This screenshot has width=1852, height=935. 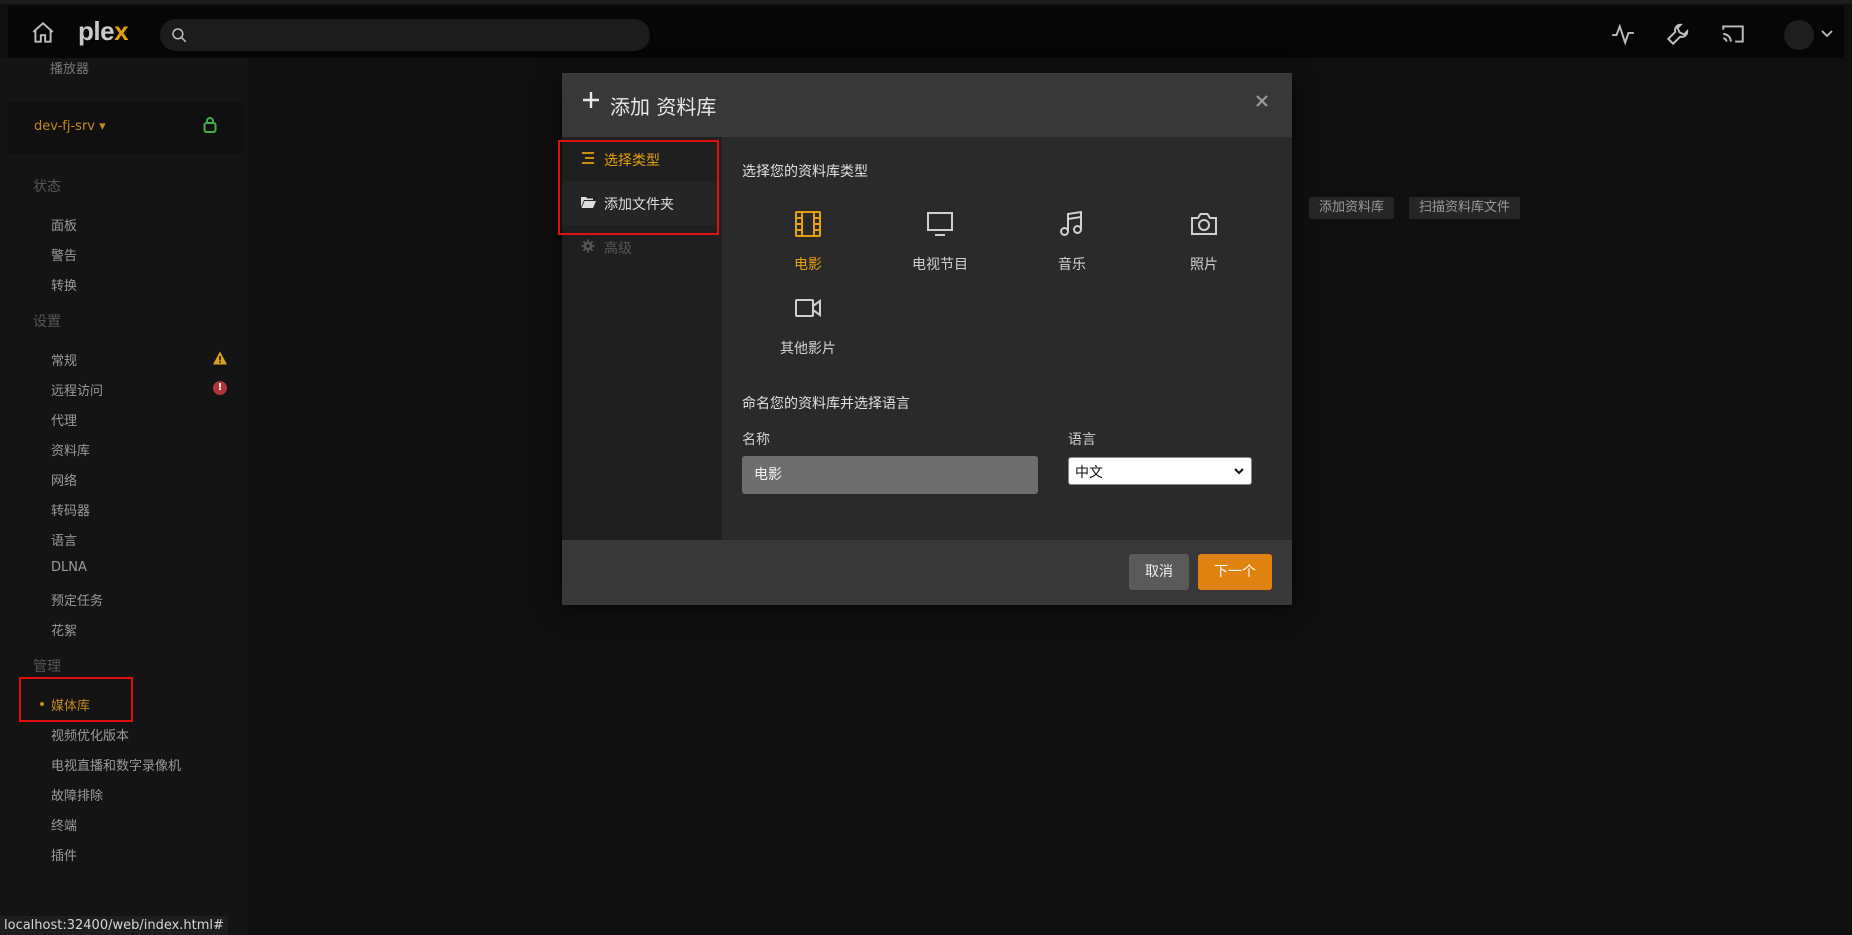 What do you see at coordinates (70, 509) in the screenshot?
I see `sidebar-item-transcoder: 转码器` at bounding box center [70, 509].